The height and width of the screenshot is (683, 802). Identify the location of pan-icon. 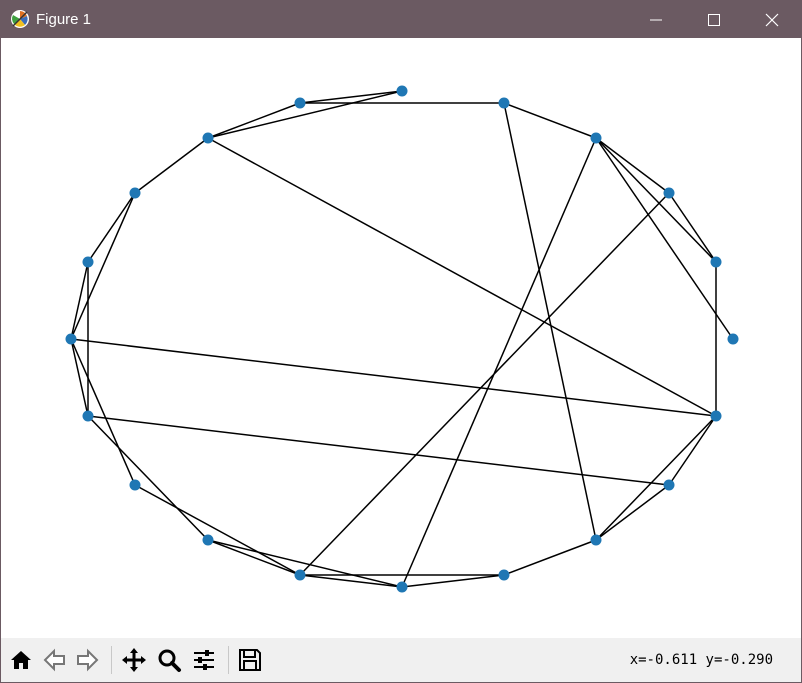
(134, 660).